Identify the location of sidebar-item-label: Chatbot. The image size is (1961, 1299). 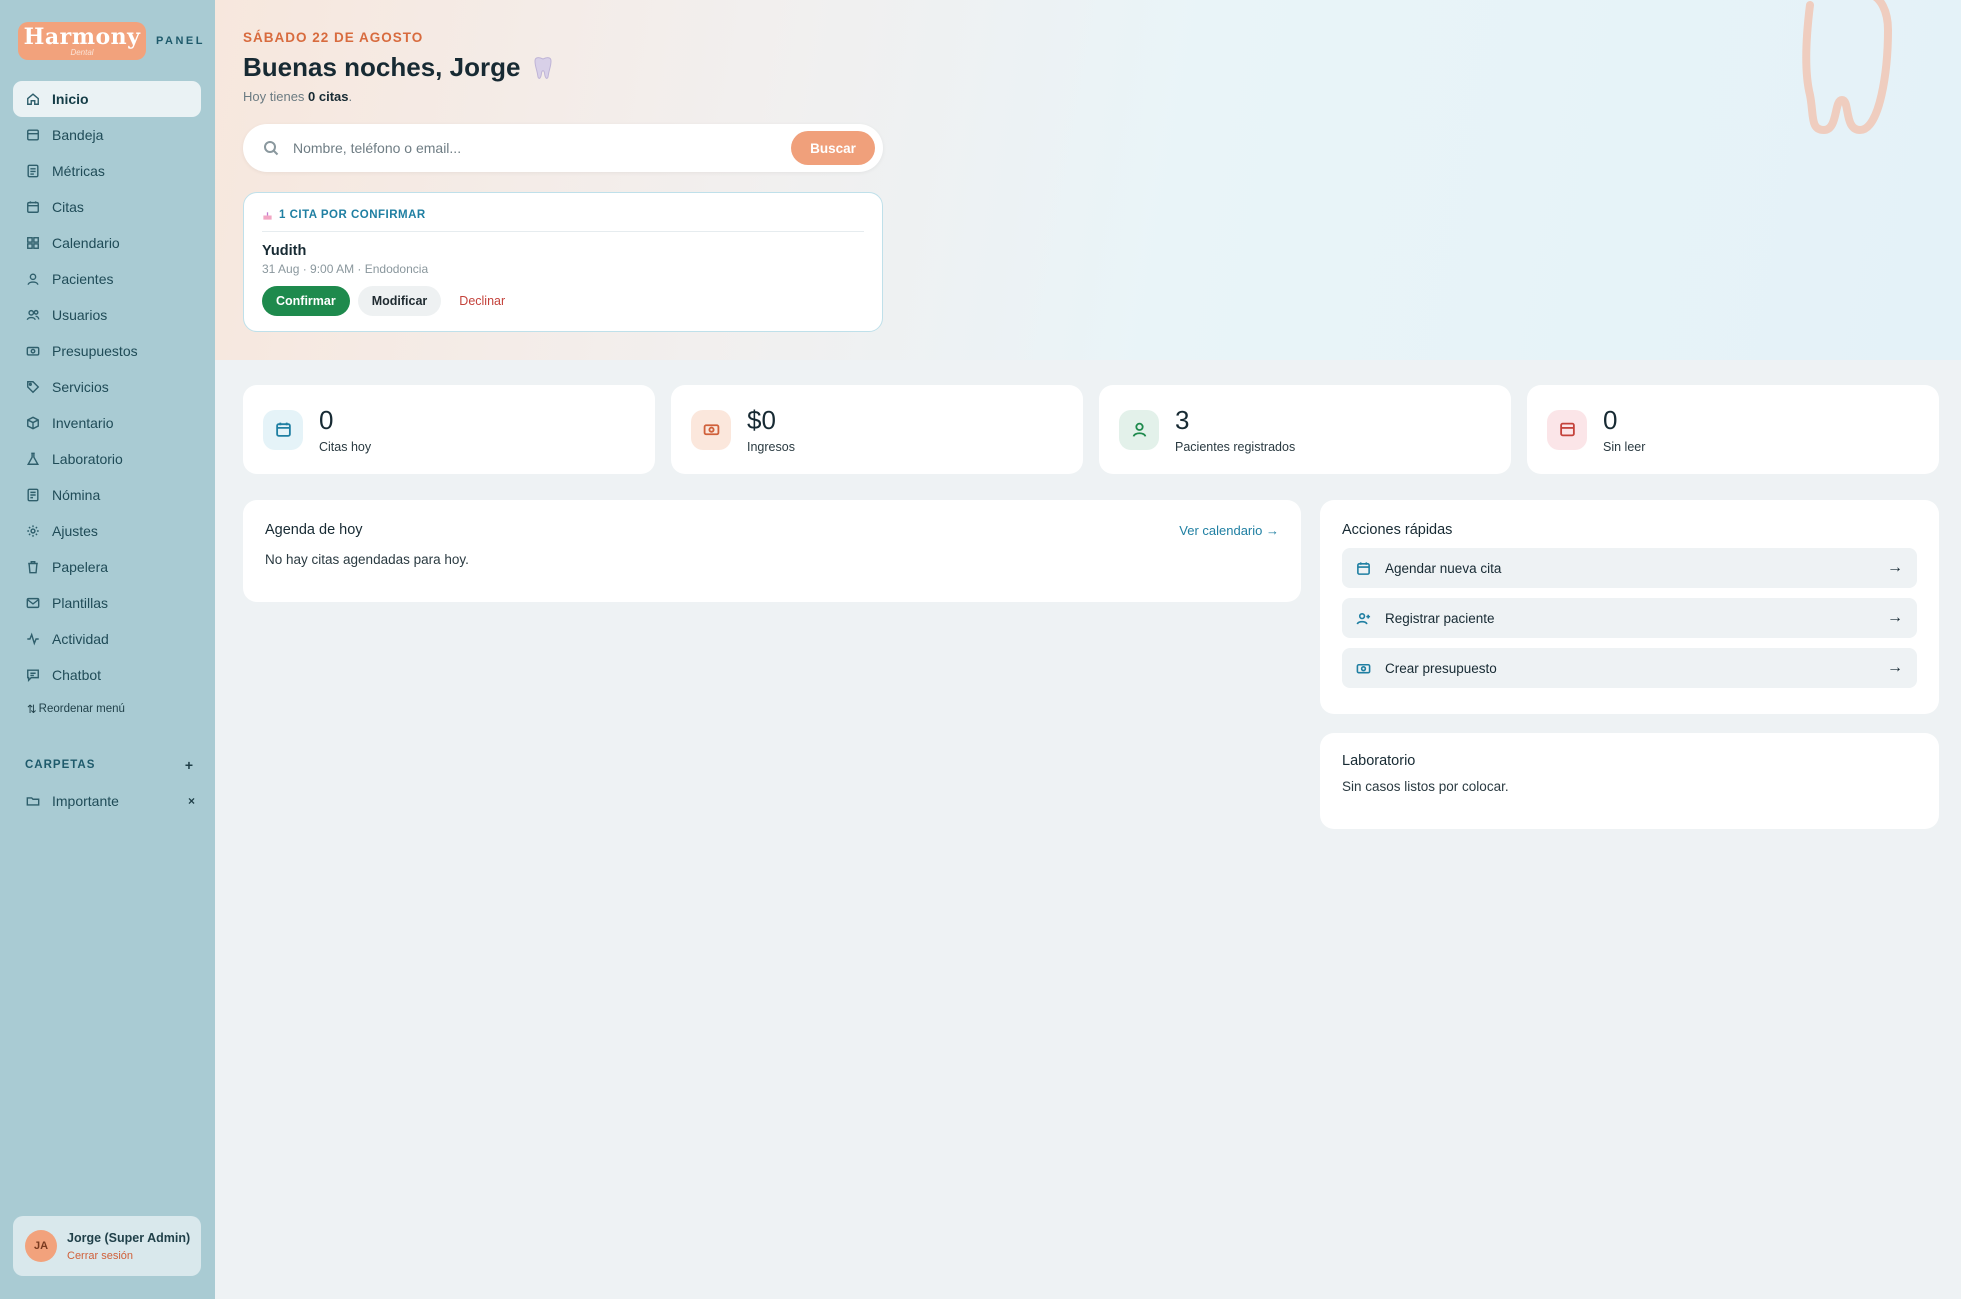
(77, 675).